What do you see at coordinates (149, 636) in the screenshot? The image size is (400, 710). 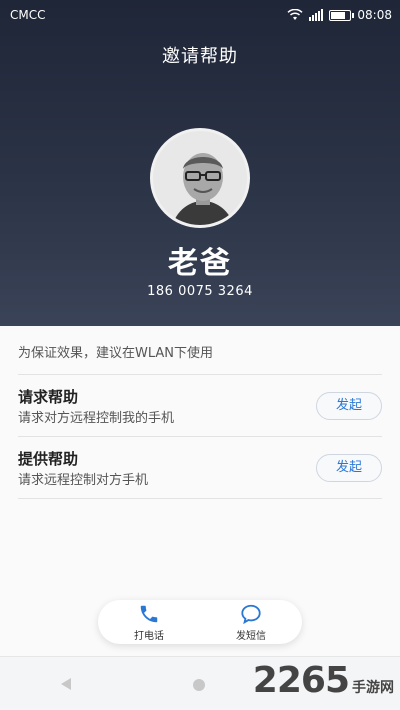 I see `call-label: 打电话` at bounding box center [149, 636].